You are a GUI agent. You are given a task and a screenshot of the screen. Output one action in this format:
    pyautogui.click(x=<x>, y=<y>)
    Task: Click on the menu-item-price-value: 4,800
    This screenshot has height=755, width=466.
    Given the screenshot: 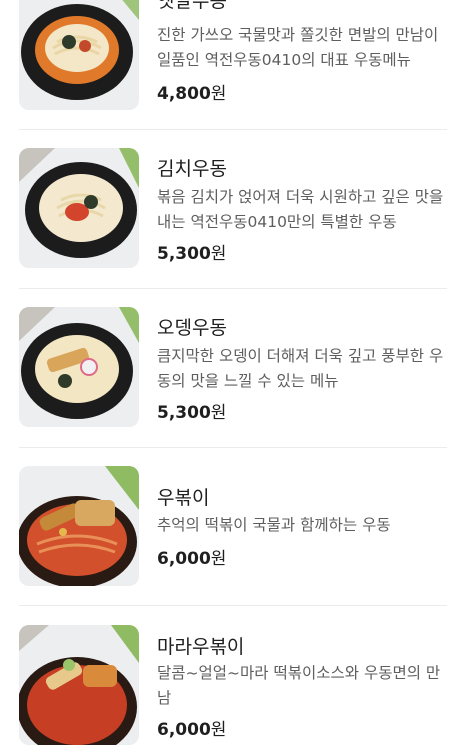 What is the action you would take?
    pyautogui.click(x=184, y=94)
    